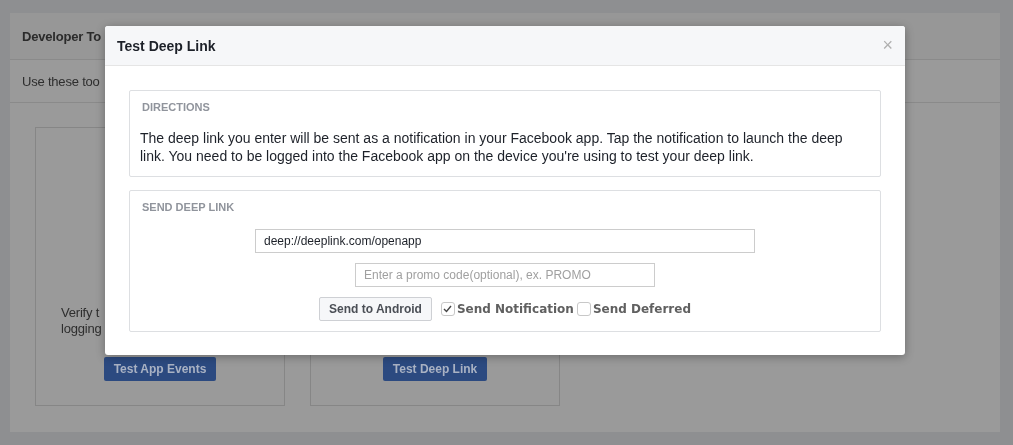  Describe the element at coordinates (633, 309) in the screenshot. I see `checkbox-option: Send Deferred` at that location.